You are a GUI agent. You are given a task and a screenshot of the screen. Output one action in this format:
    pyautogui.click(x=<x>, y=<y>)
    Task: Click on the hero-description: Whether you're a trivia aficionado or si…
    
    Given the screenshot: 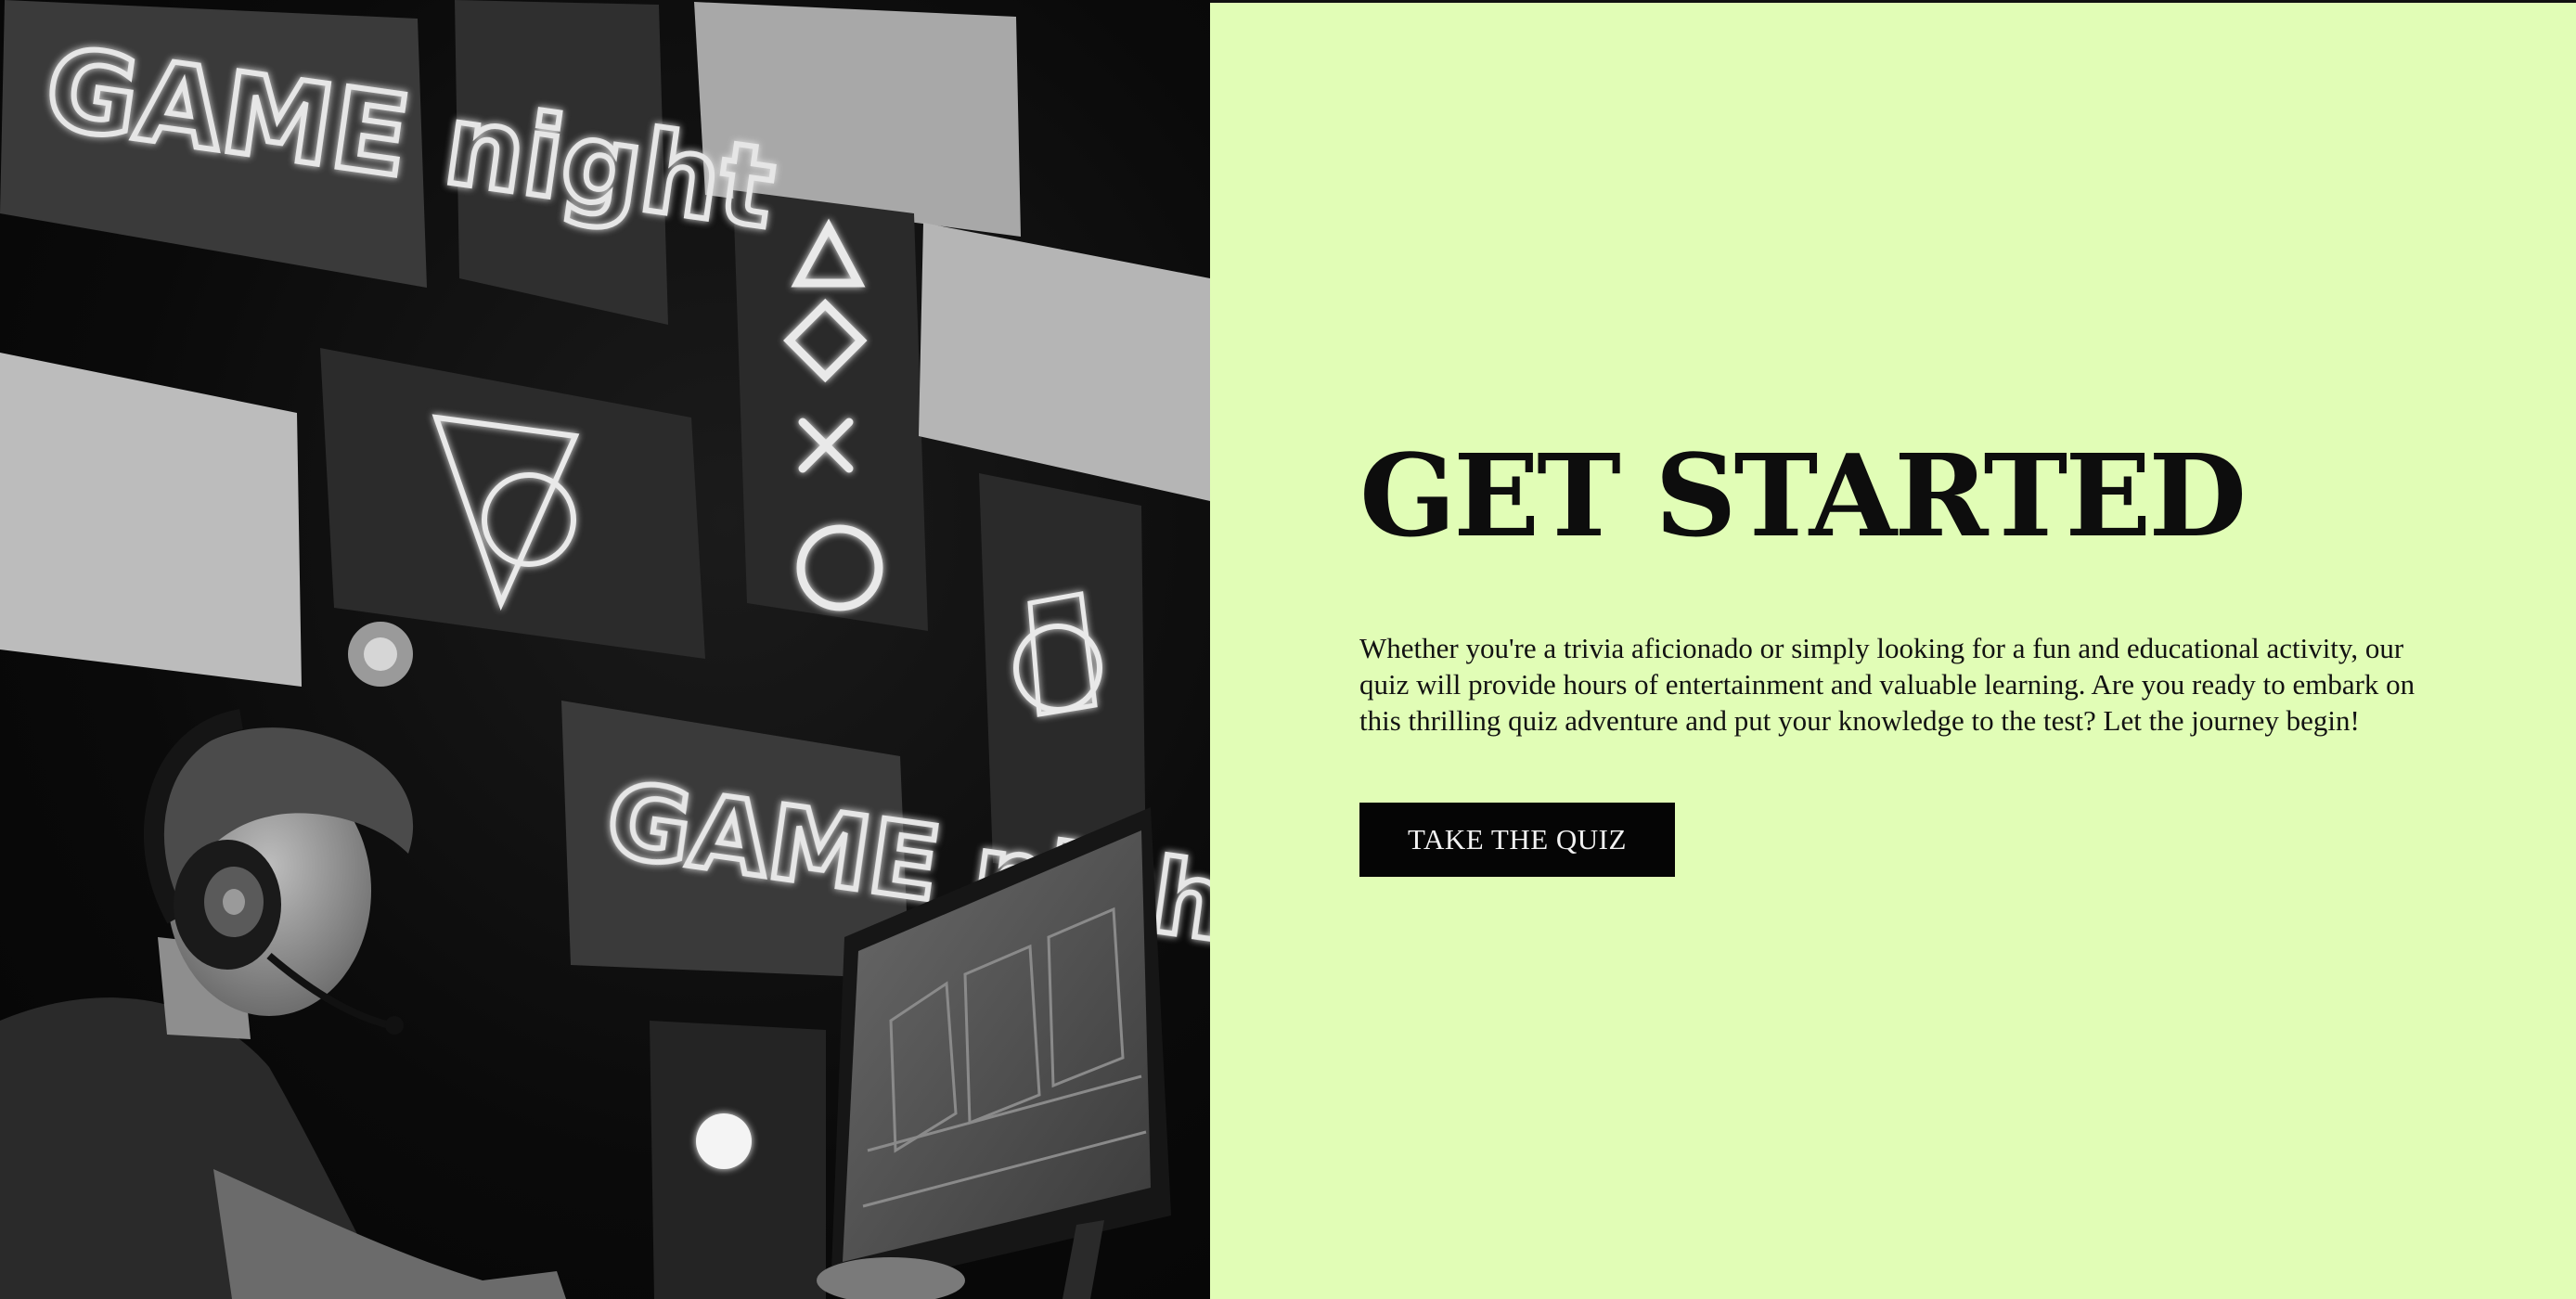 What is the action you would take?
    pyautogui.click(x=1887, y=684)
    